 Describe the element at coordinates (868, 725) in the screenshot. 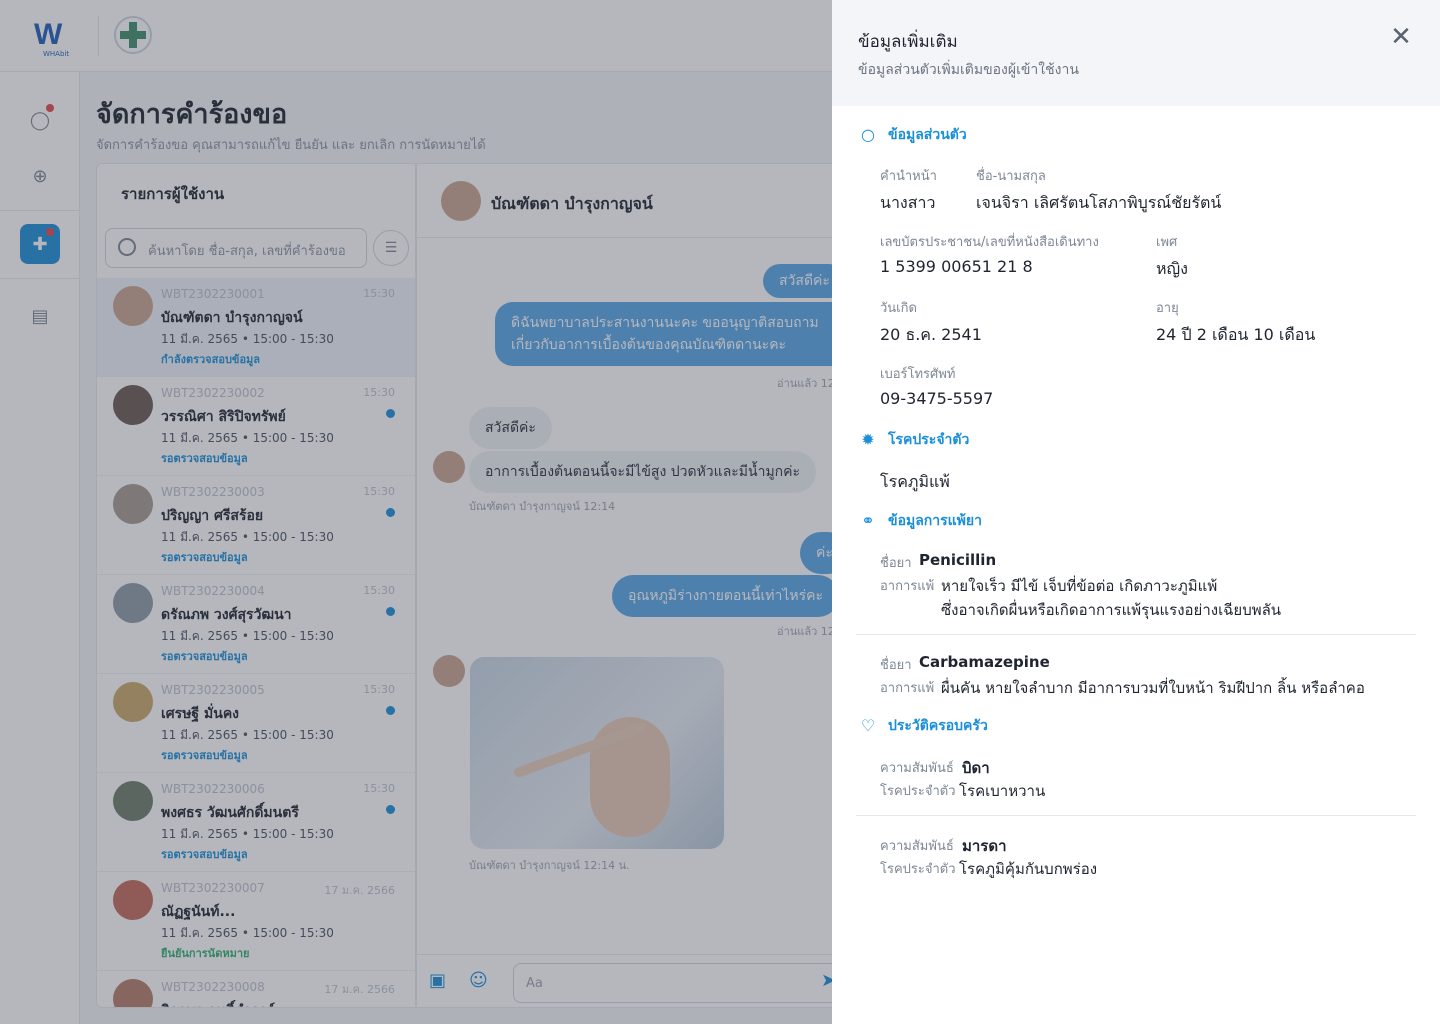

I see `family-heart-icon: ♡` at that location.